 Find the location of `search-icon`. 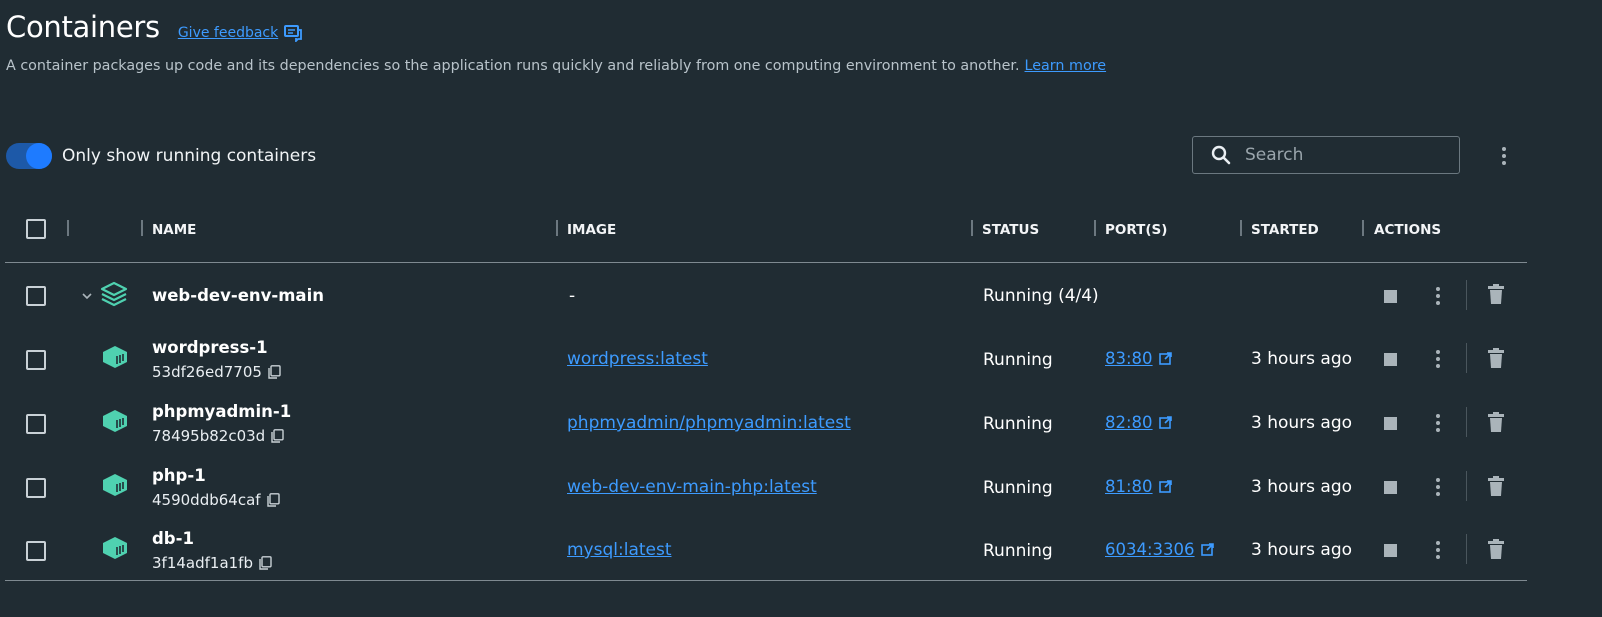

search-icon is located at coordinates (1221, 155).